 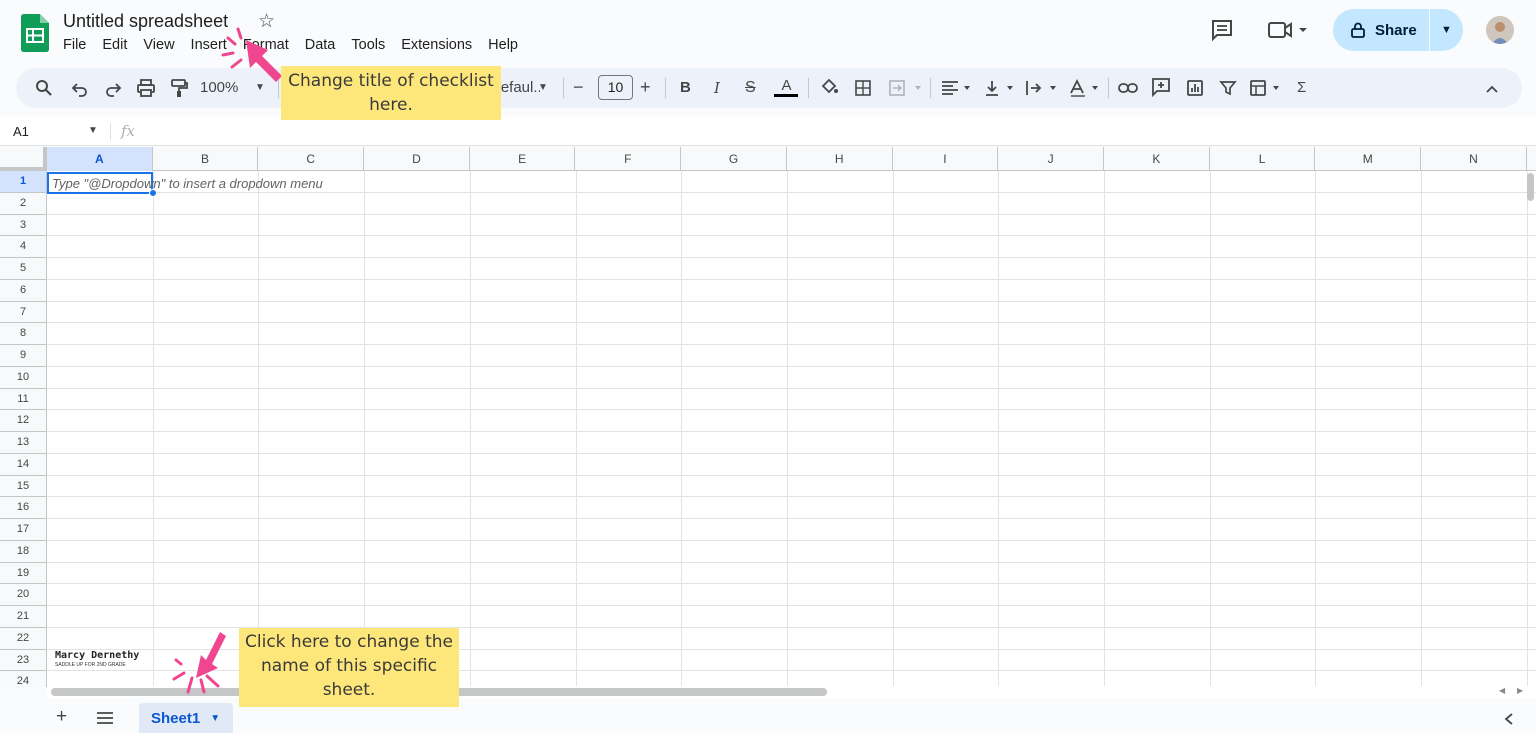 What do you see at coordinates (227, 360) in the screenshot?
I see `annotation-arrows` at bounding box center [227, 360].